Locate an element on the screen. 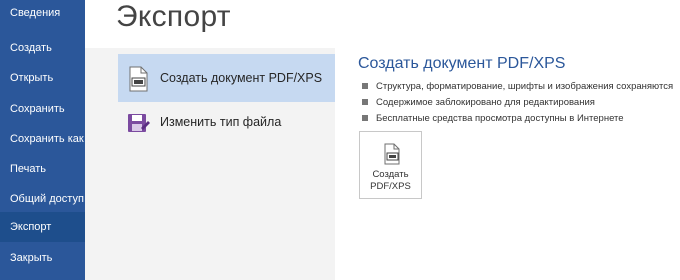 The image size is (680, 280). nav-item-open: Открыть is located at coordinates (42, 78).